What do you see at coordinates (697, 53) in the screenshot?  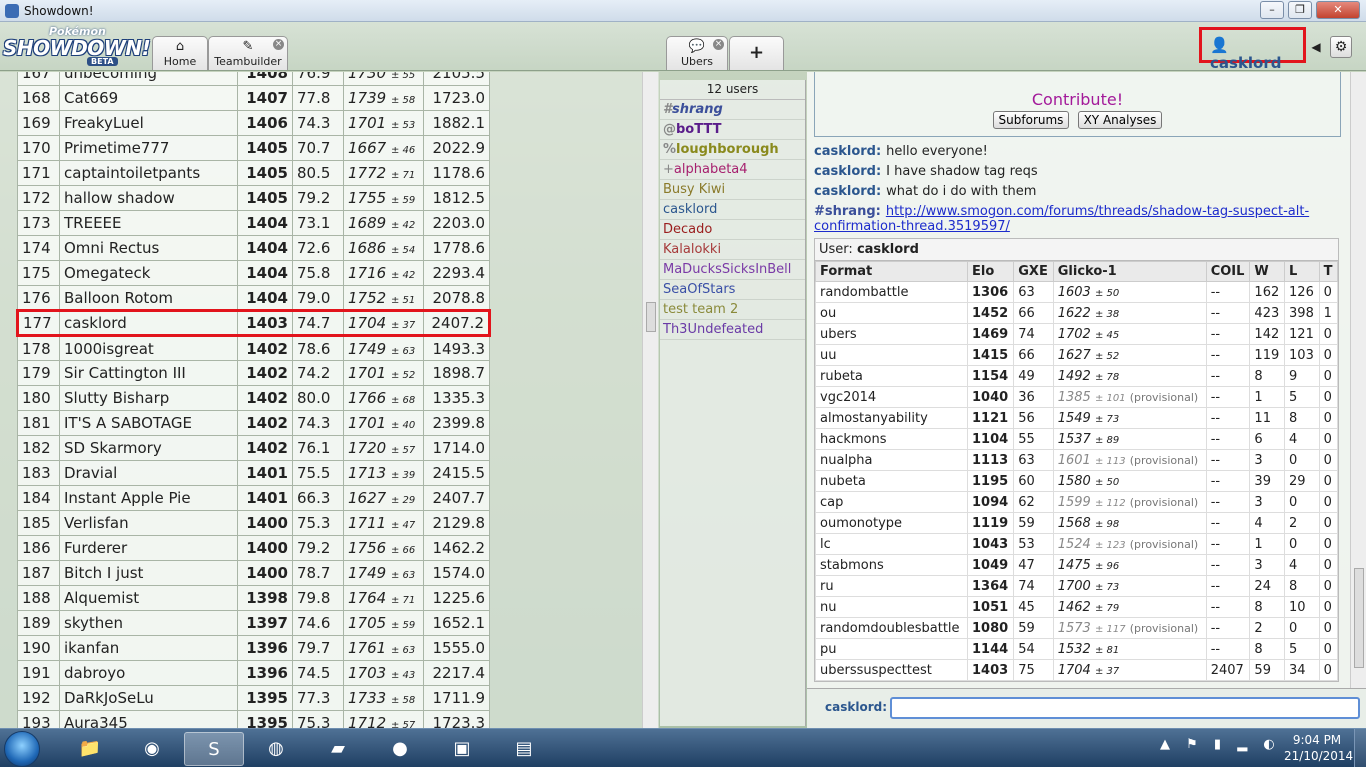 I see `tab-ubers-room: 💬 Ubers ×` at bounding box center [697, 53].